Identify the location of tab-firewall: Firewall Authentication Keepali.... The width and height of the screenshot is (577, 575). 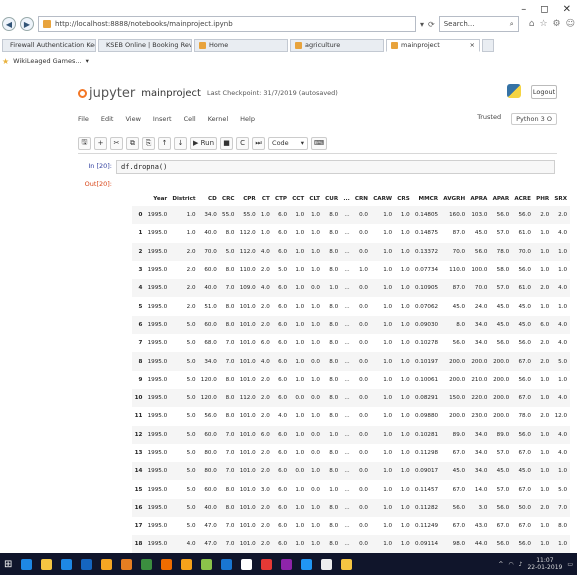
(49, 45).